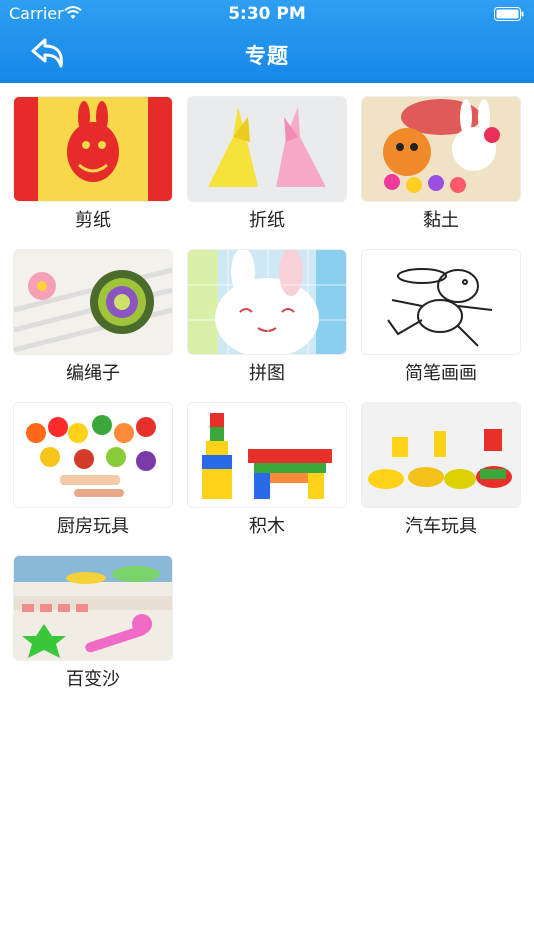 Image resolution: width=534 pixels, height=950 pixels. What do you see at coordinates (93, 373) in the screenshot?
I see `topic-label: 编绳子` at bounding box center [93, 373].